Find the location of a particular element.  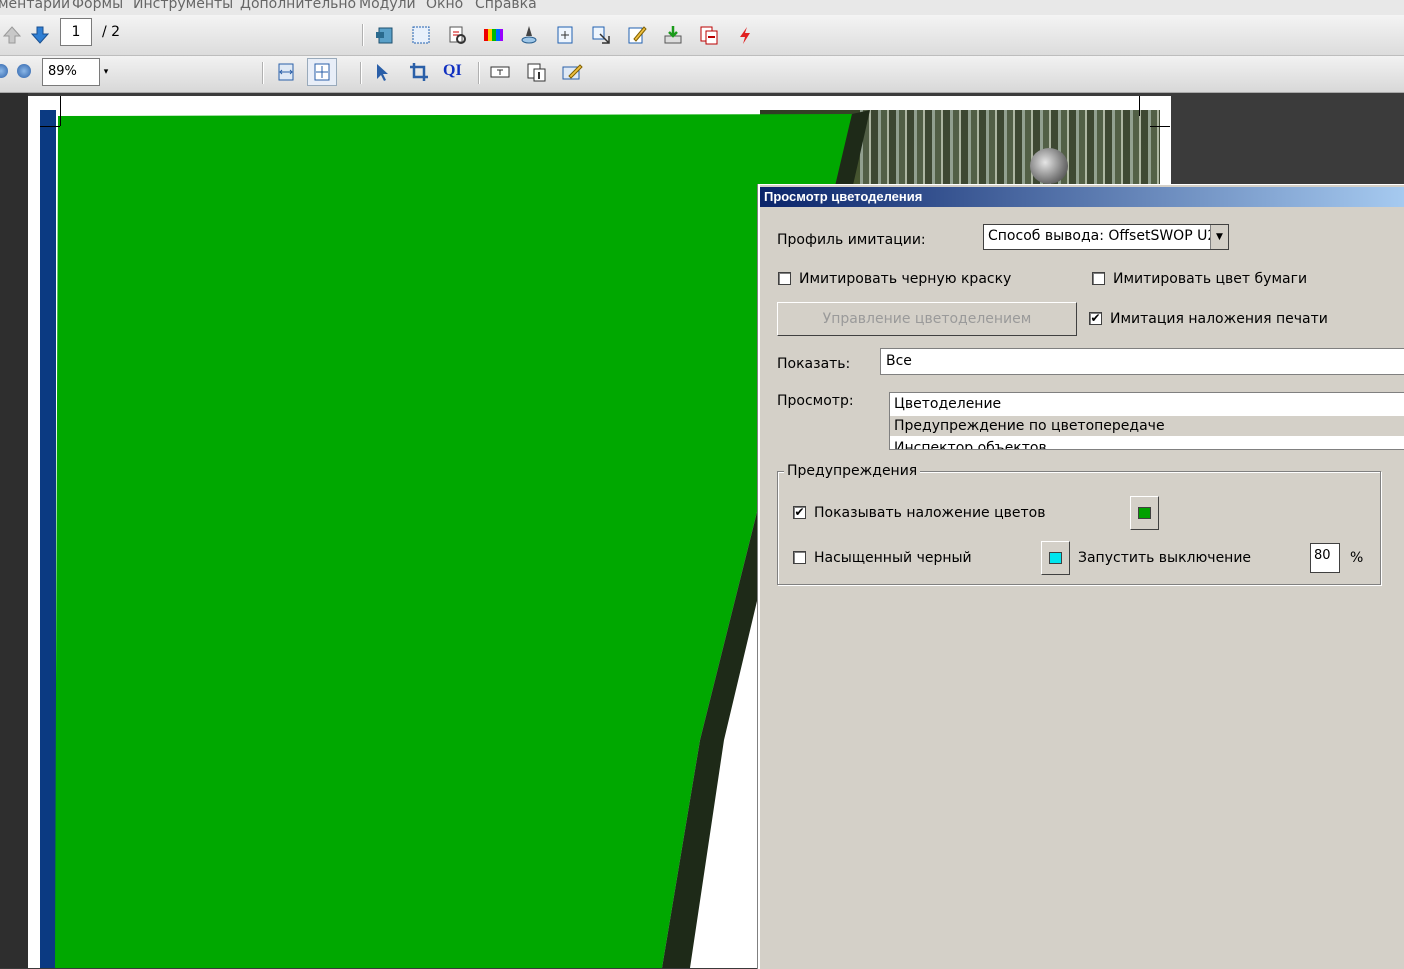

rider-helmet is located at coordinates (1049, 166).